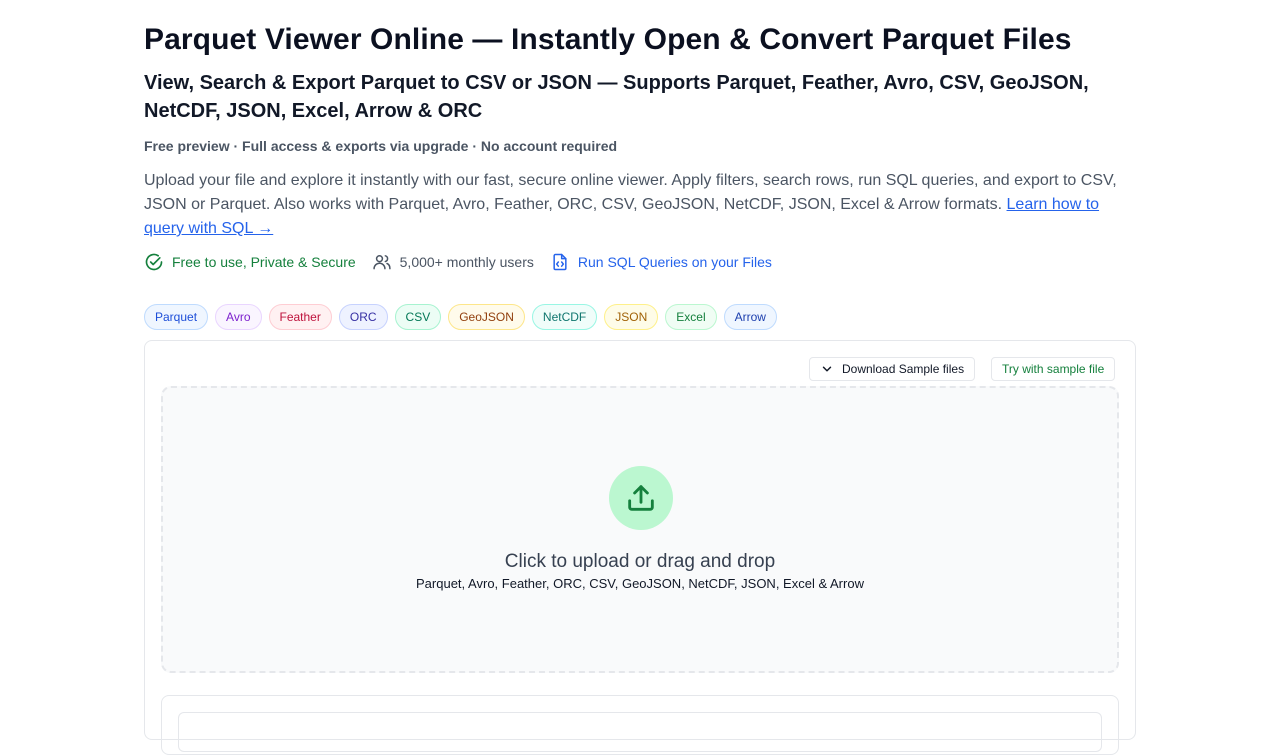 This screenshot has width=1280, height=755. I want to click on format-chip-json: JSON, so click(631, 317).